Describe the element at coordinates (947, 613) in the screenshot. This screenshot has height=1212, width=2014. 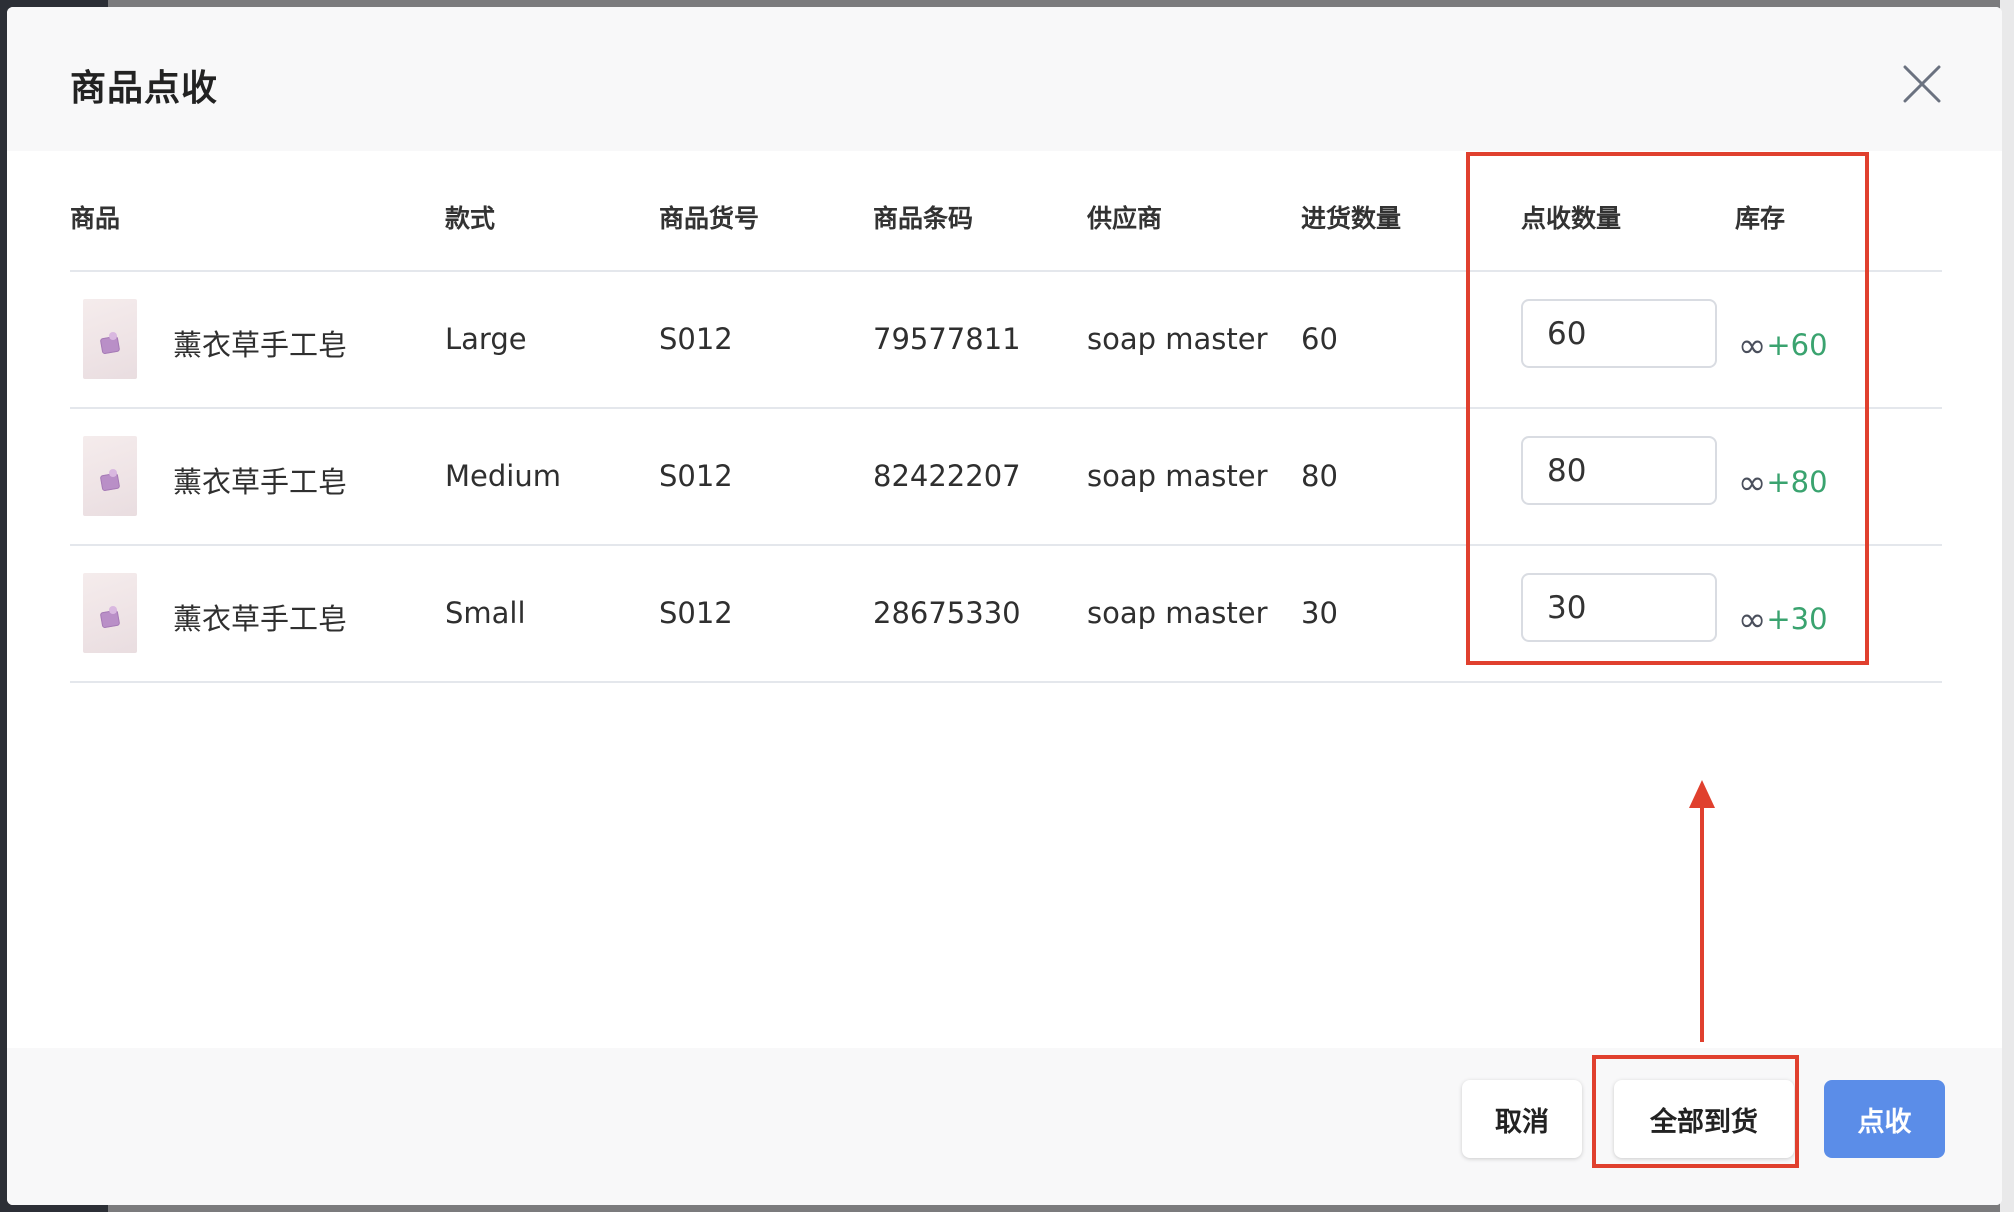
I see `barcode-cell: 28675330` at that location.